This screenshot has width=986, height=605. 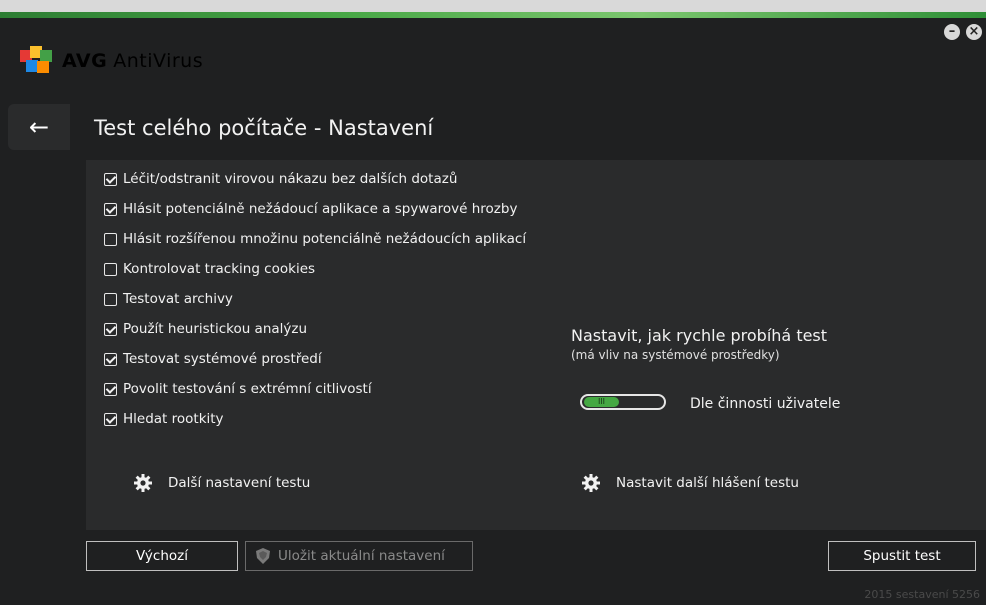 I want to click on option-label: Použít heuristickou analýzu, so click(x=215, y=329).